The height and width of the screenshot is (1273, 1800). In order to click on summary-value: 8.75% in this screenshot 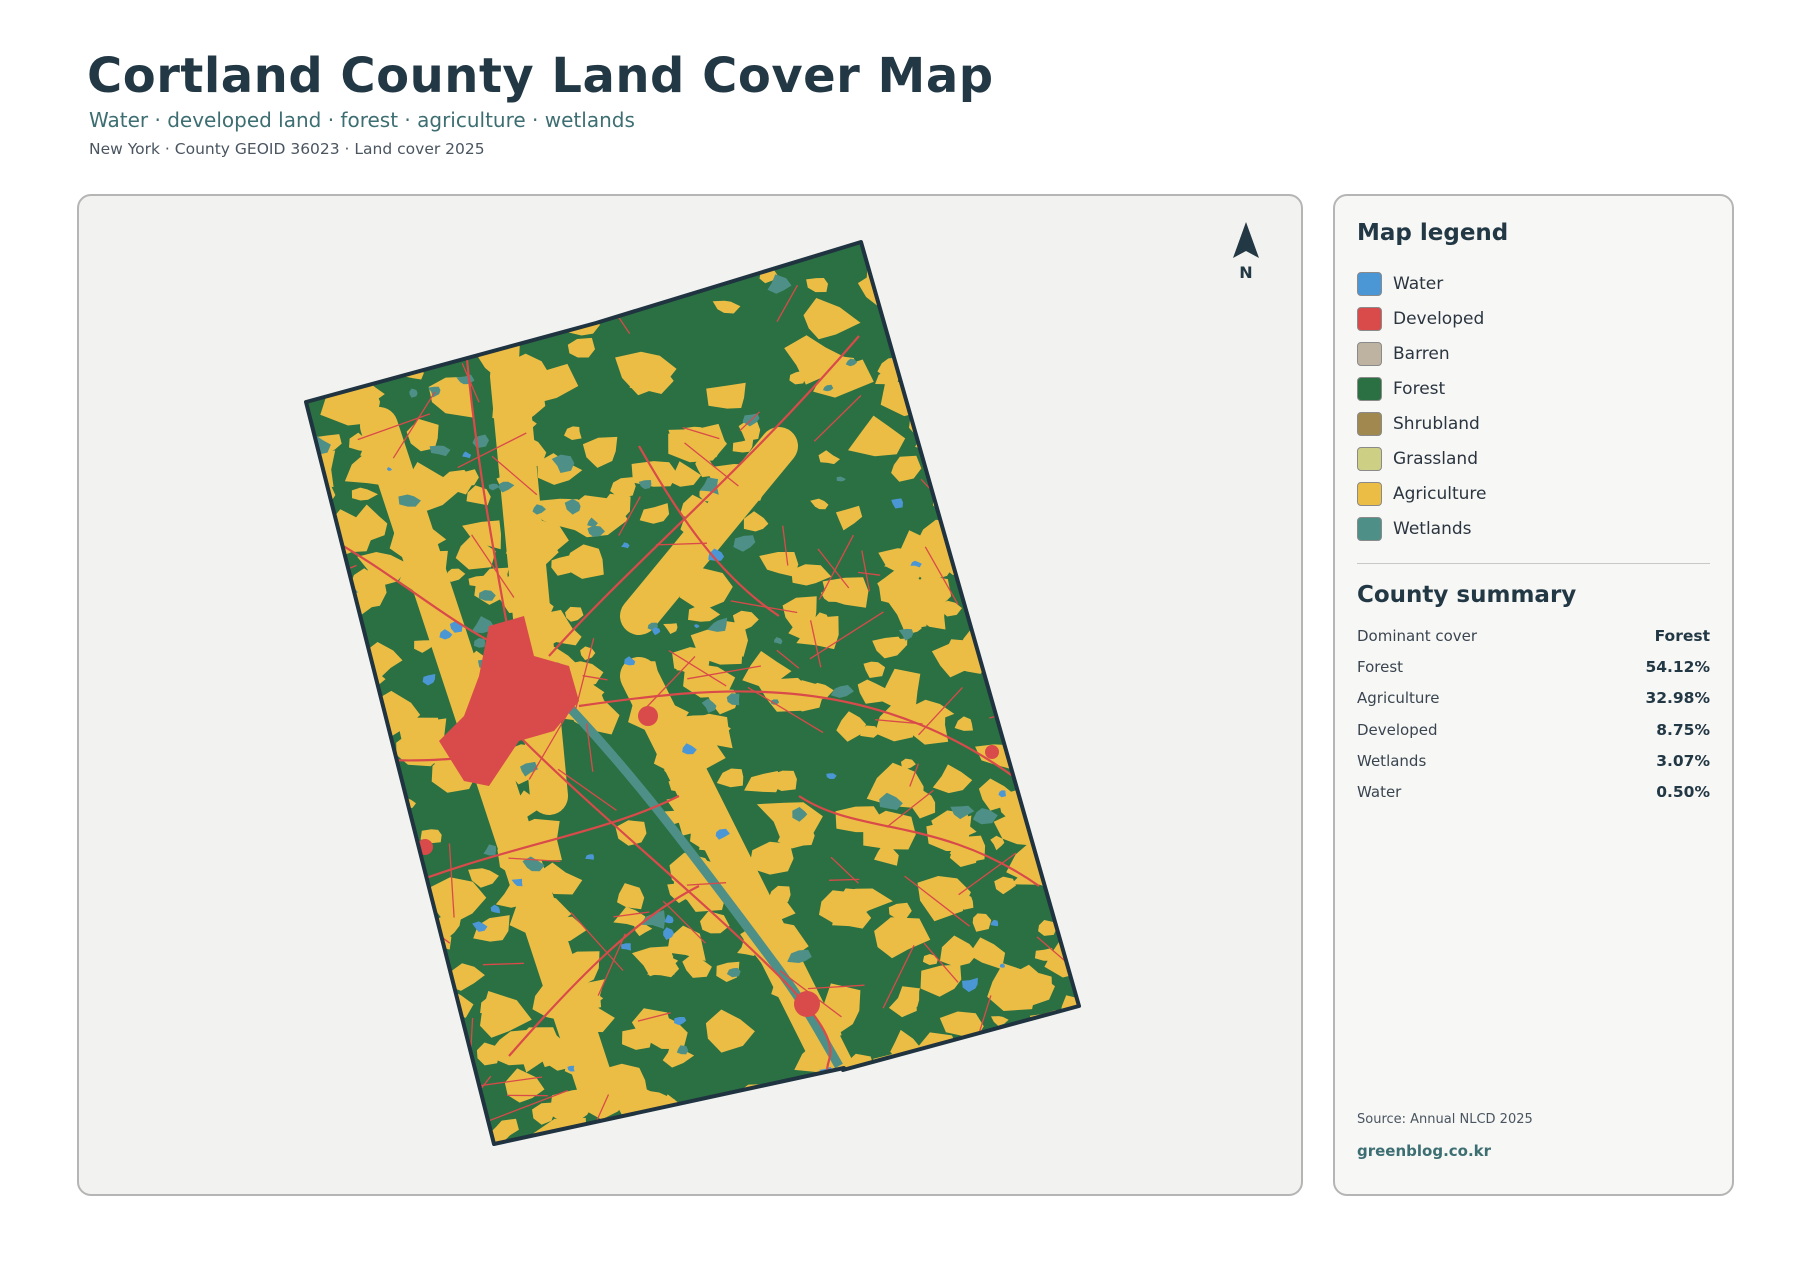, I will do `click(1683, 729)`.